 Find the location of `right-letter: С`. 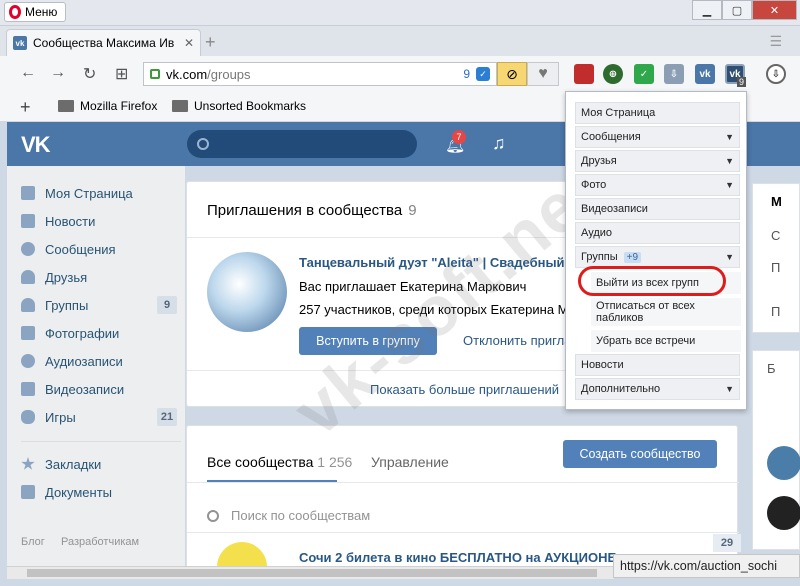

right-letter: С is located at coordinates (775, 235).